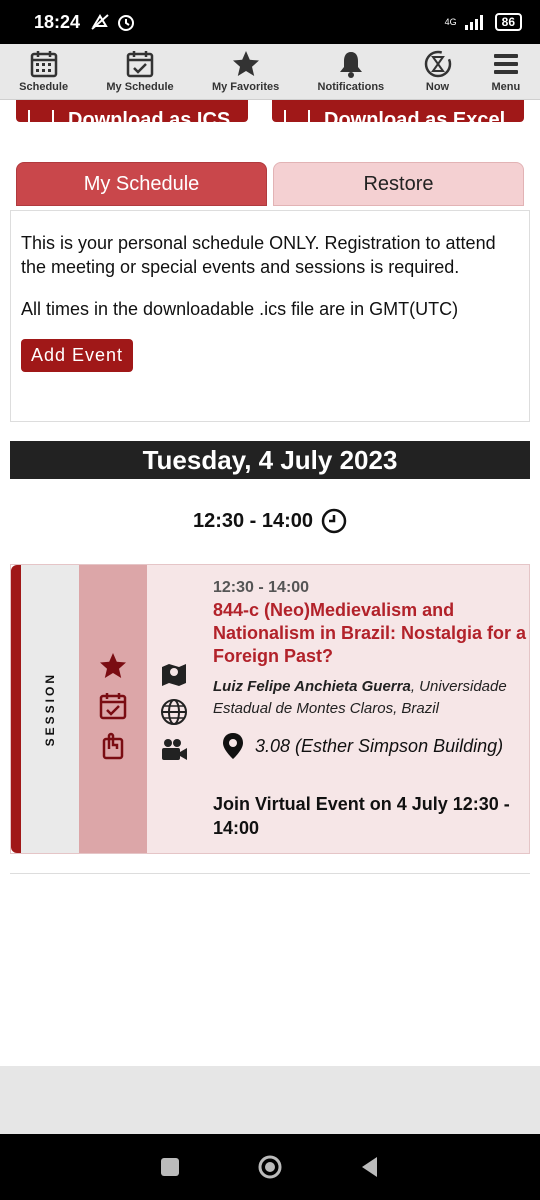  I want to click on recents-icon, so click(170, 1167).